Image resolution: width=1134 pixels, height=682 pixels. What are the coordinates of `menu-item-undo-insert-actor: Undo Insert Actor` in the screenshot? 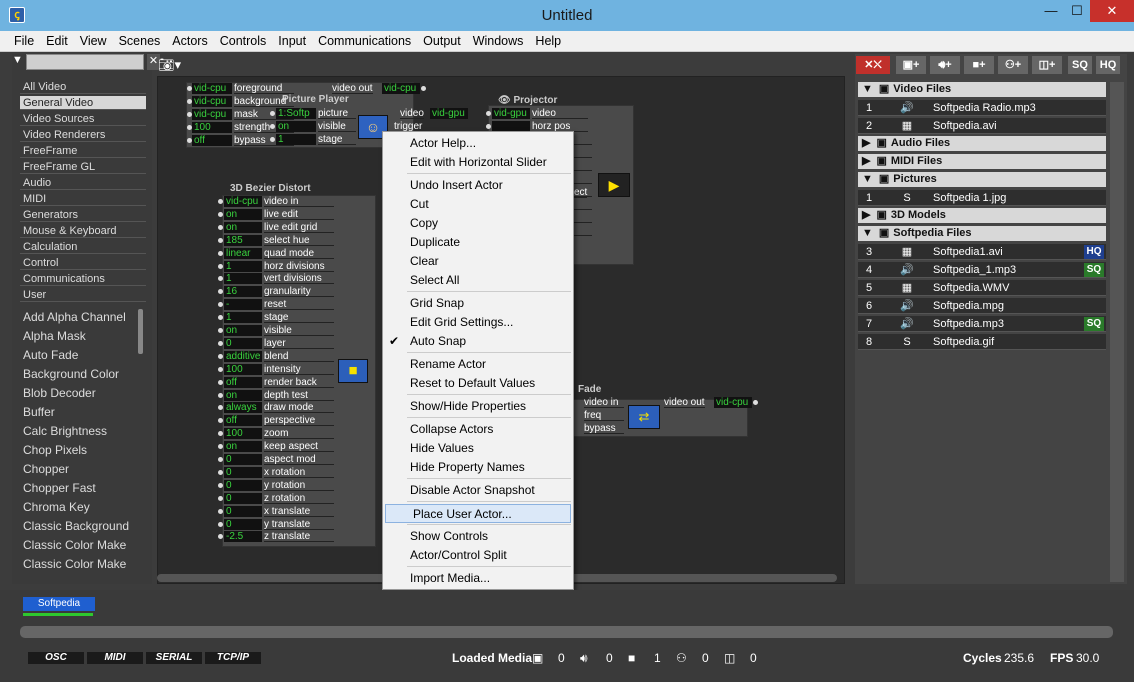 It's located at (478, 185).